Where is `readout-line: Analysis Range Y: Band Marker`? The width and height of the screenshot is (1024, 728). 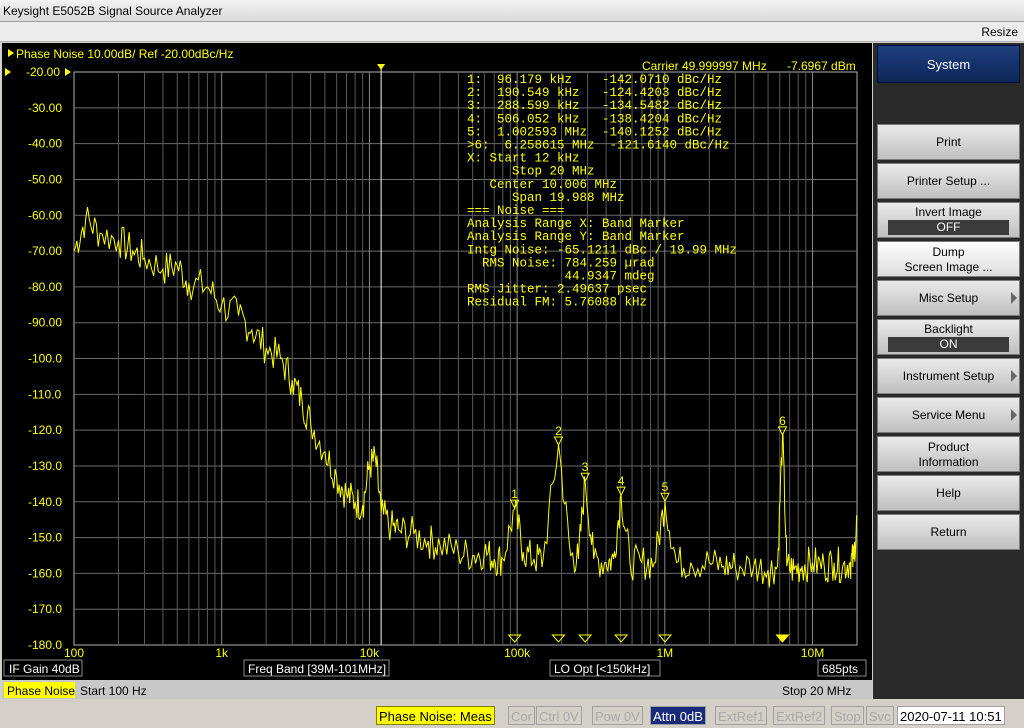 readout-line: Analysis Range Y: Band Marker is located at coordinates (576, 237).